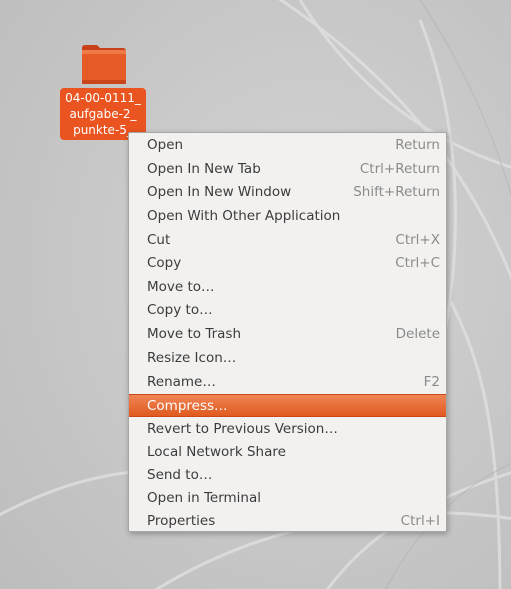 This screenshot has height=589, width=511. I want to click on folder-label-line: aufgabe-2_, so click(103, 114).